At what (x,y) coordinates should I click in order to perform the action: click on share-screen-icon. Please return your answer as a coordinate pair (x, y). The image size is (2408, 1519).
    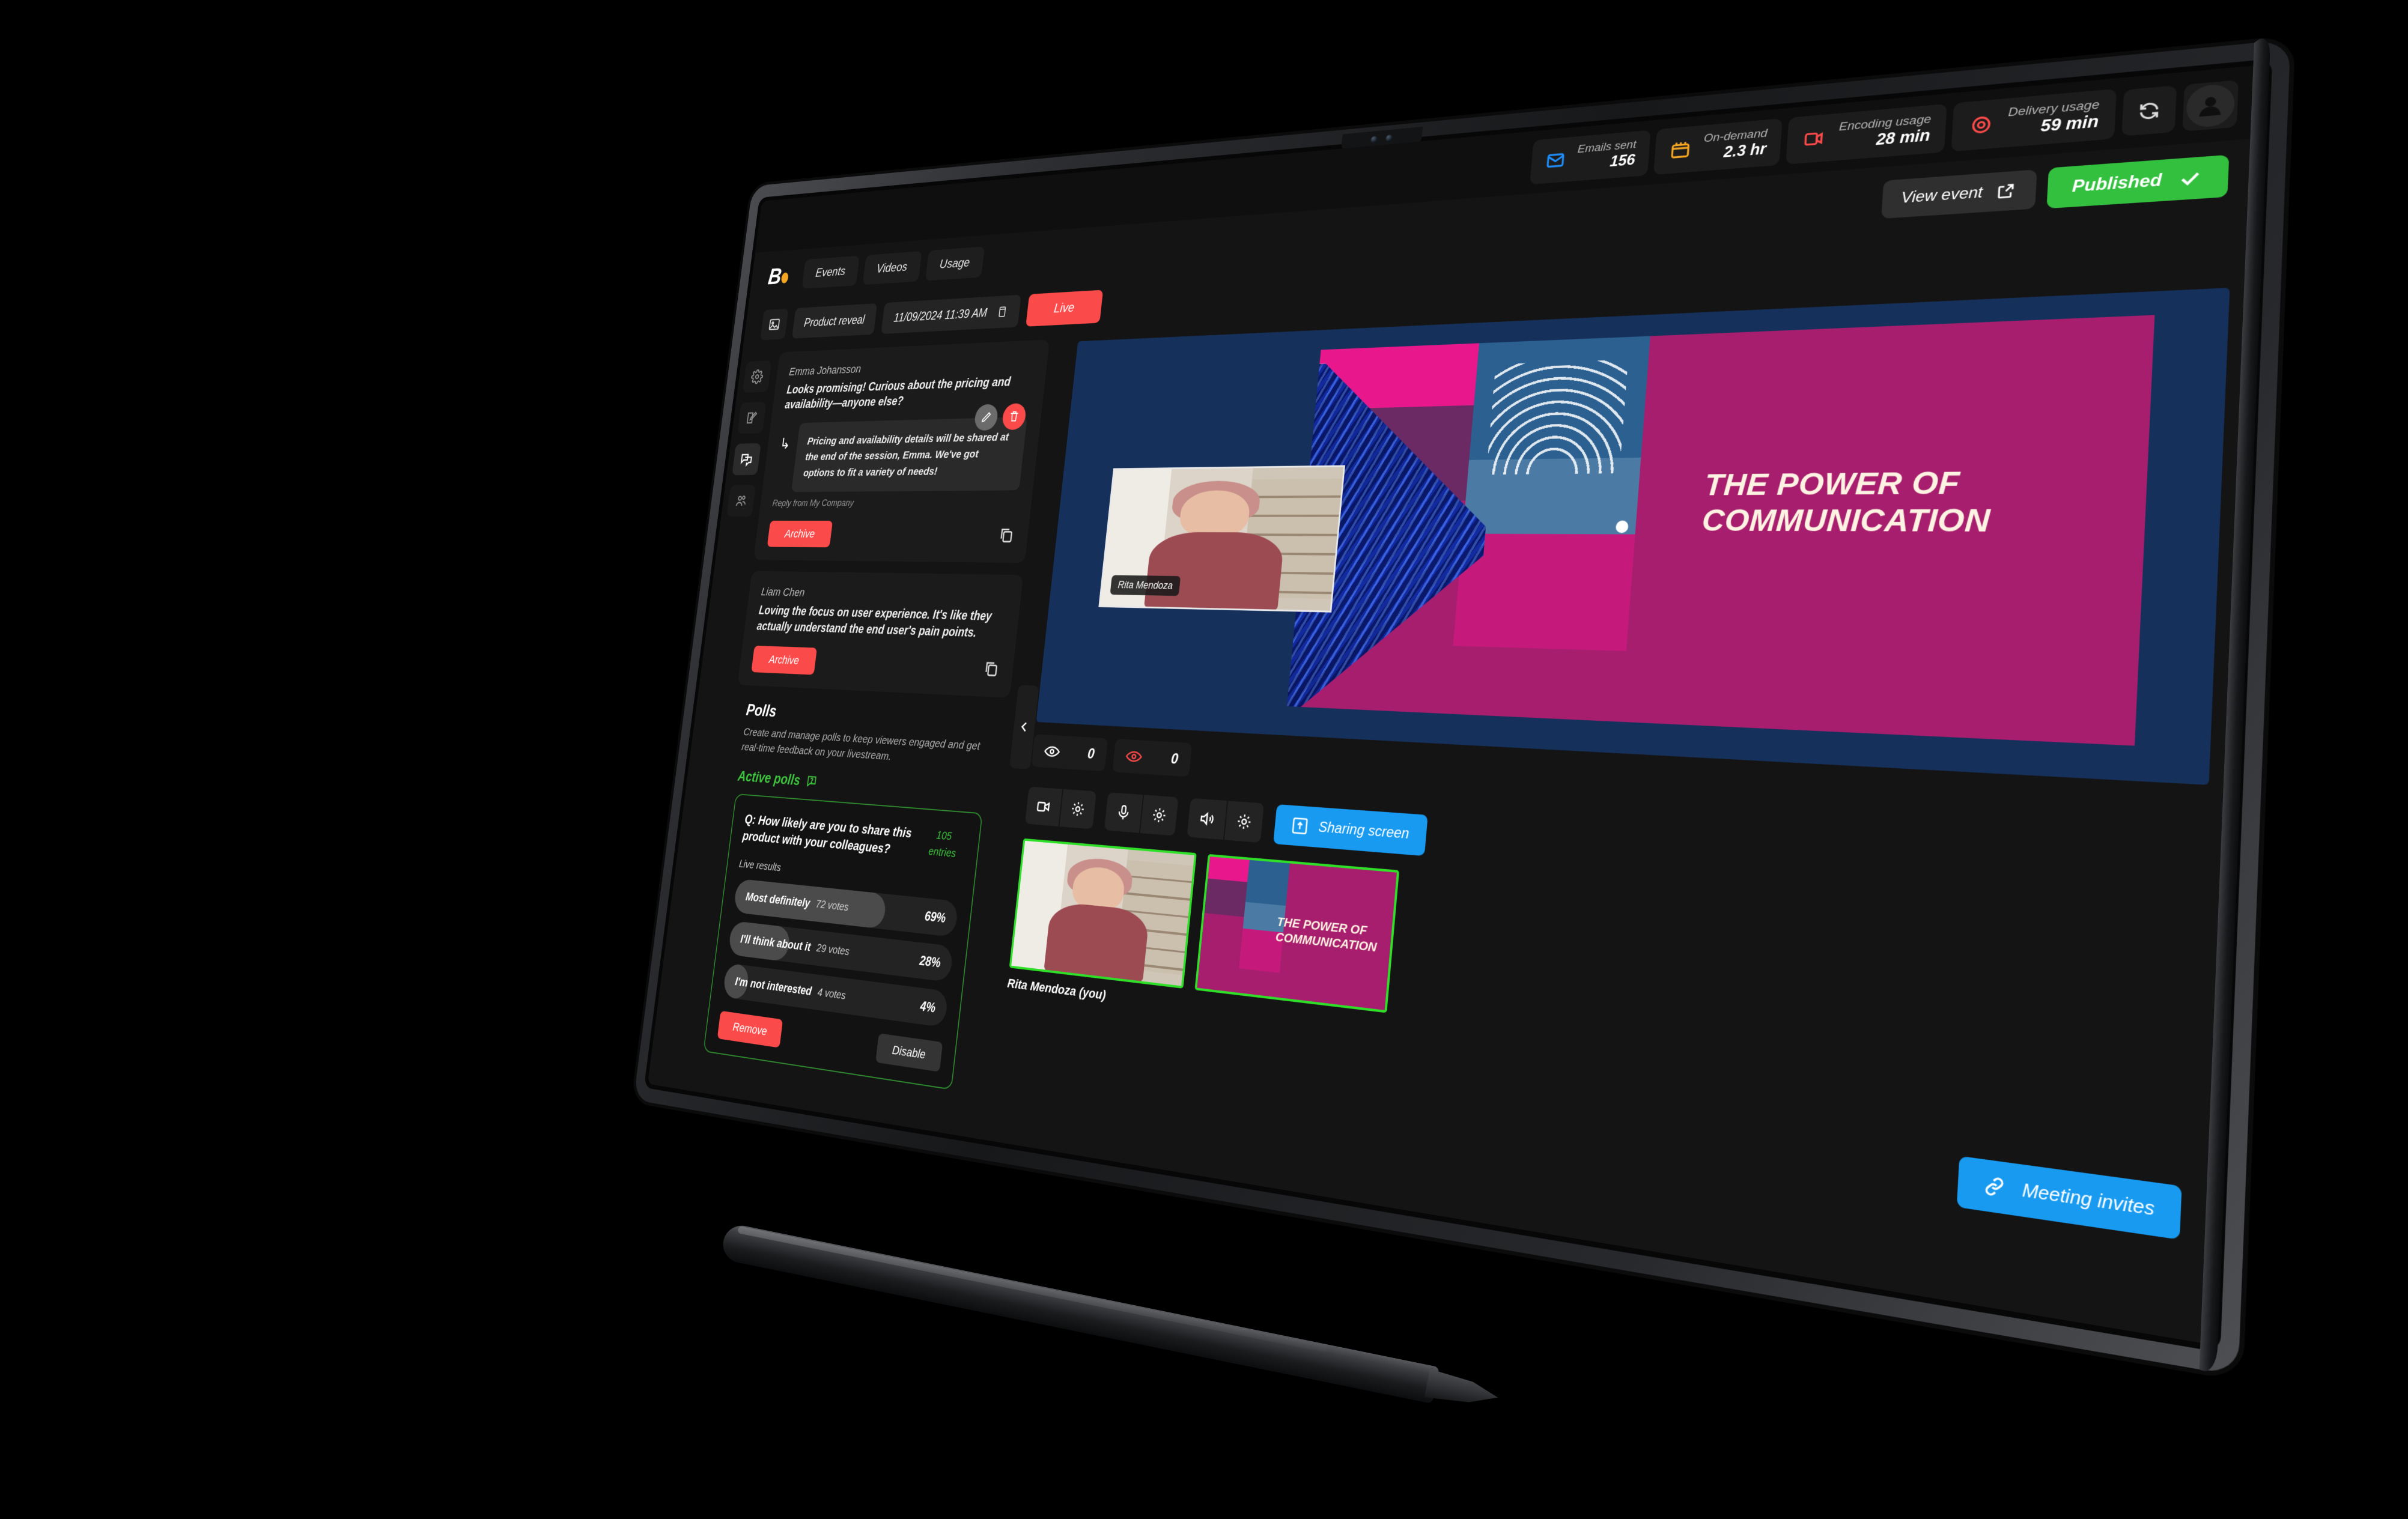
    Looking at the image, I should click on (1300, 826).